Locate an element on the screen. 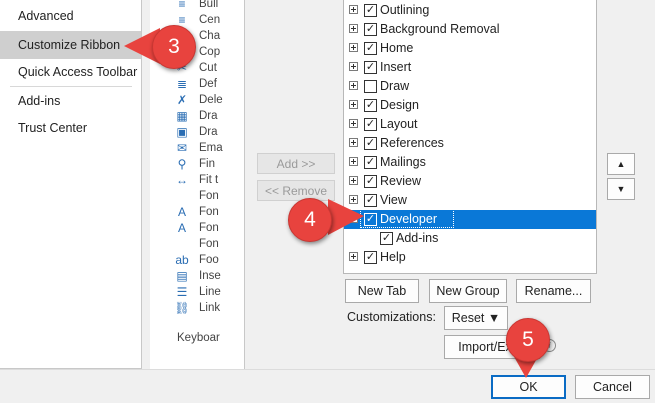 This screenshot has width=655, height=403. command-item: ▣ Dra is located at coordinates (197, 132).